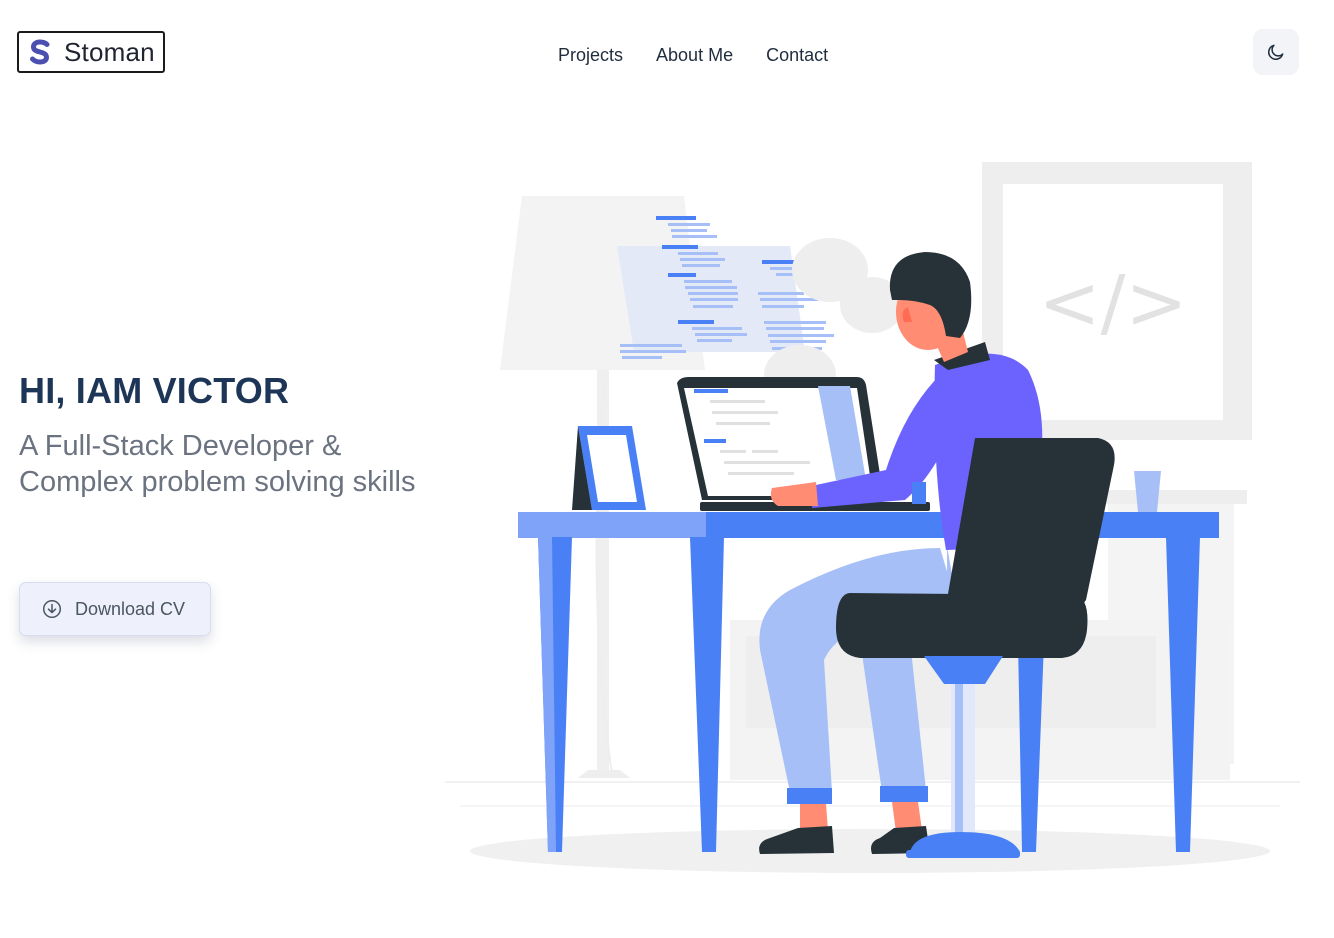 The height and width of the screenshot is (938, 1334). Describe the element at coordinates (52, 609) in the screenshot. I see `download-circle-icon` at that location.